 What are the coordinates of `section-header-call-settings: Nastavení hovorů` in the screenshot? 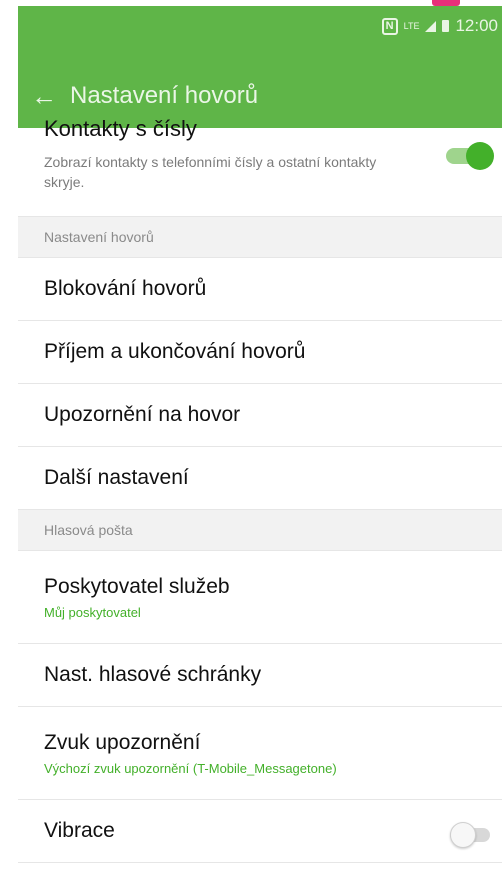 It's located at (260, 237).